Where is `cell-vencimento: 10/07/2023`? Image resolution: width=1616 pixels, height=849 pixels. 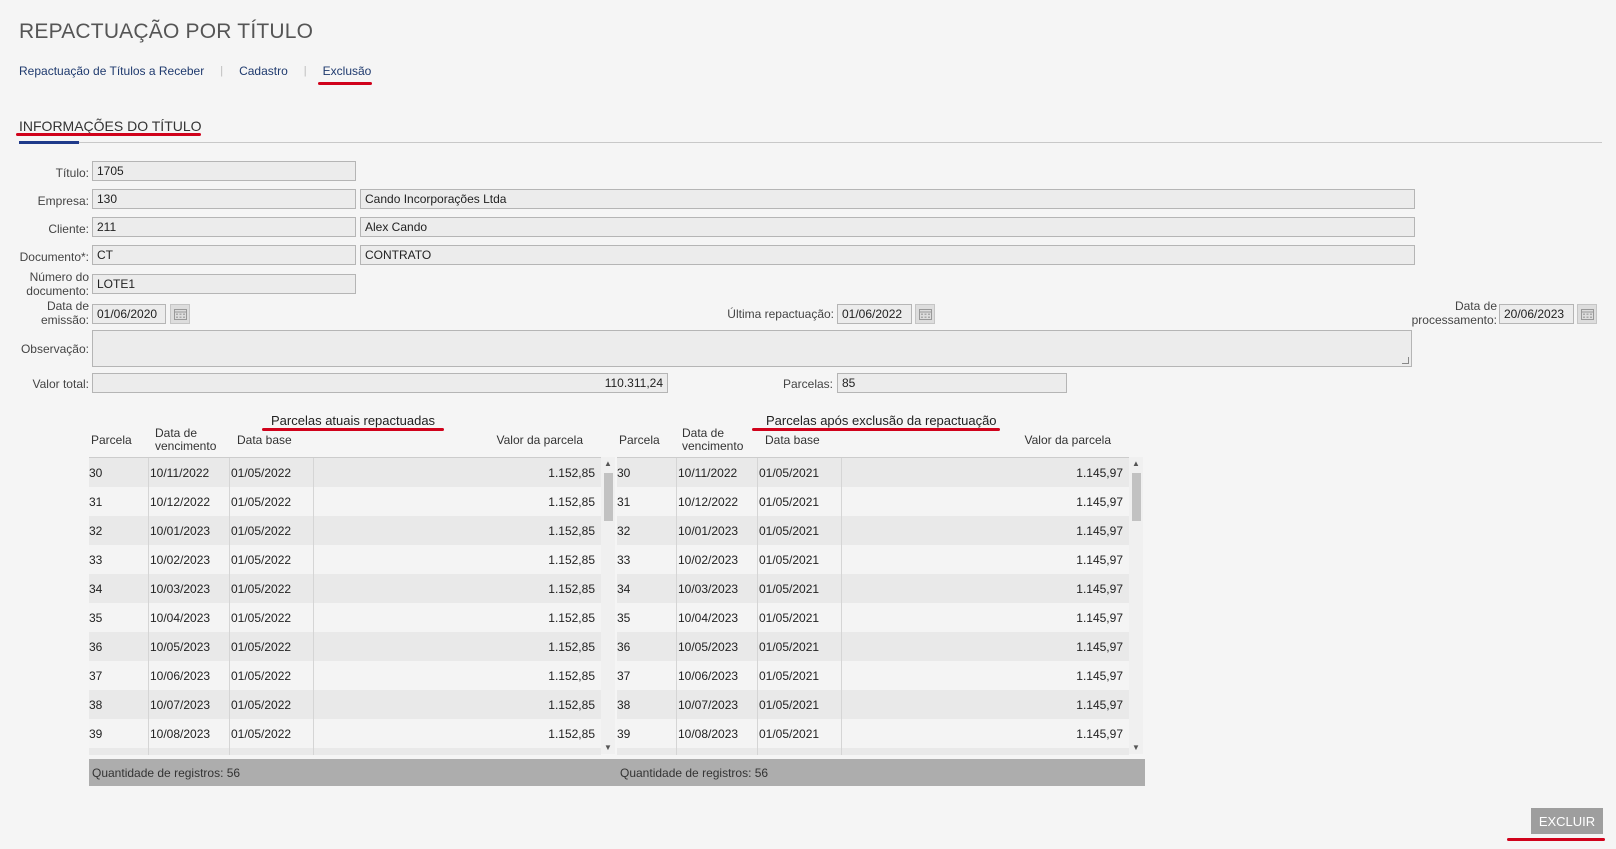
cell-vencimento: 10/07/2023 is located at coordinates (708, 705).